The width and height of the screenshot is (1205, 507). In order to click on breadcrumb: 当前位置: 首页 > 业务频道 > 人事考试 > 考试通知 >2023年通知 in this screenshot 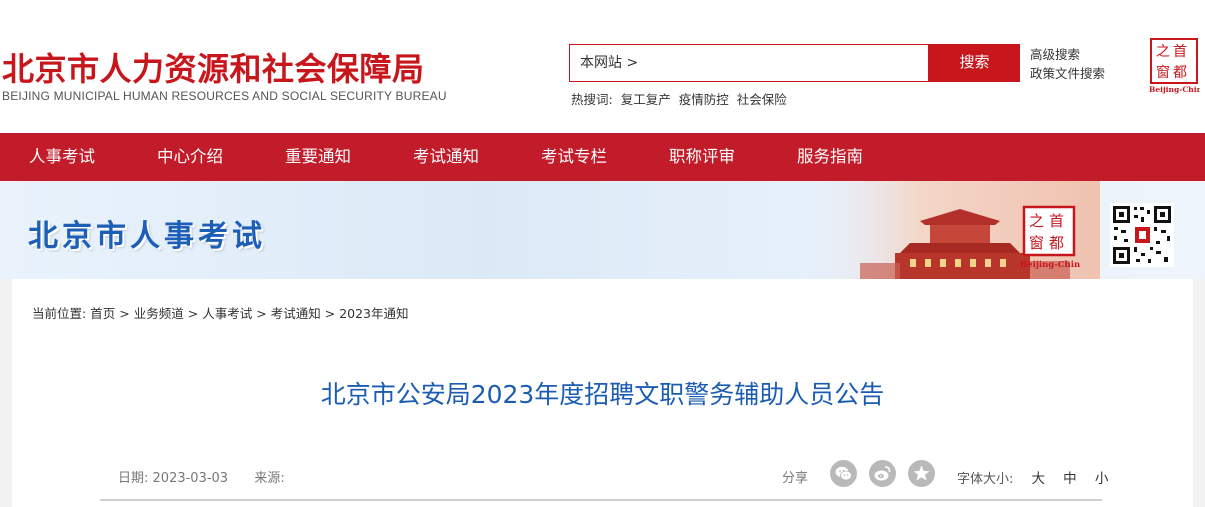, I will do `click(220, 313)`.